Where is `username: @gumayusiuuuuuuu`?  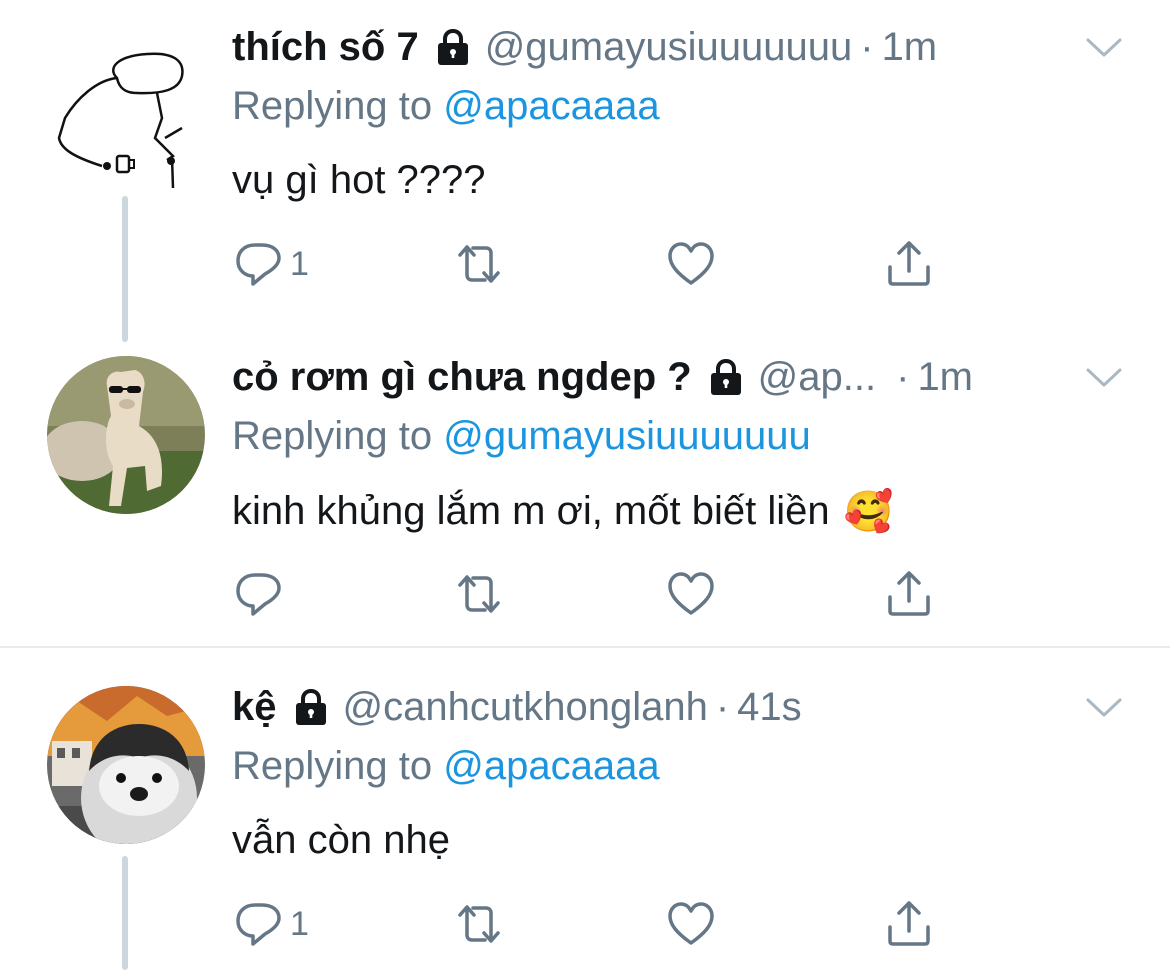
username: @gumayusiuuuuuuu is located at coordinates (669, 47).